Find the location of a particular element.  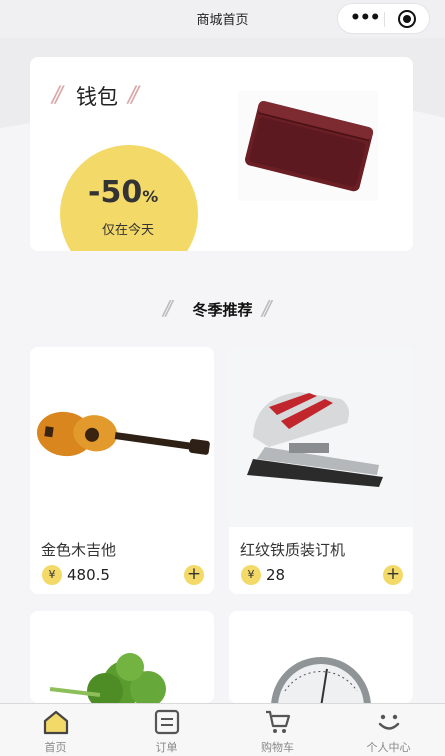

bottom-tab-bar: 首页 订单 购物车 个人中心 is located at coordinates (222, 729).